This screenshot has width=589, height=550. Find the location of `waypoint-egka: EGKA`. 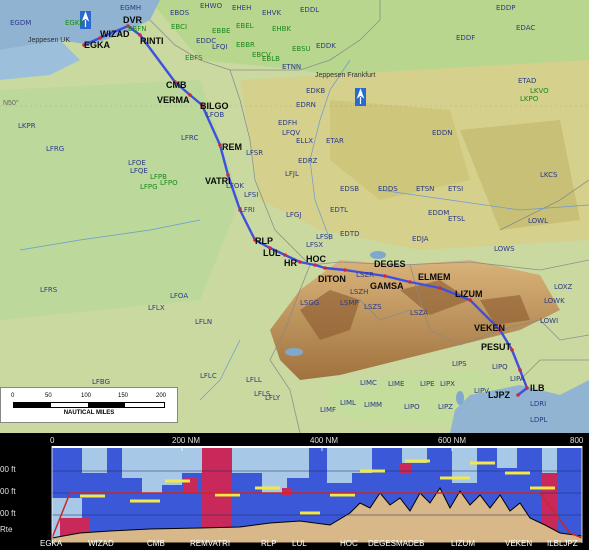

waypoint-egka: EGKA is located at coordinates (97, 45).